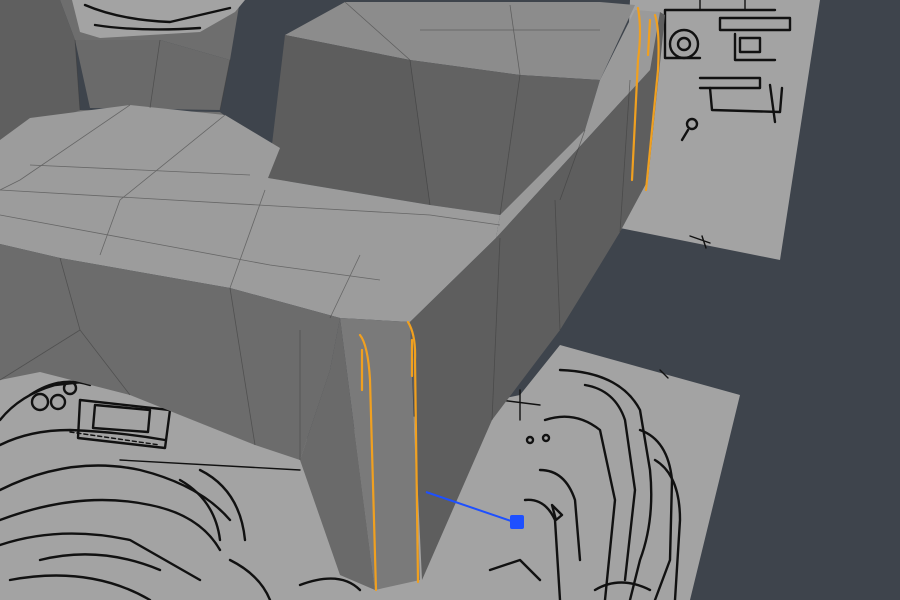  I want to click on gizmo-x-handle, so click(517, 522).